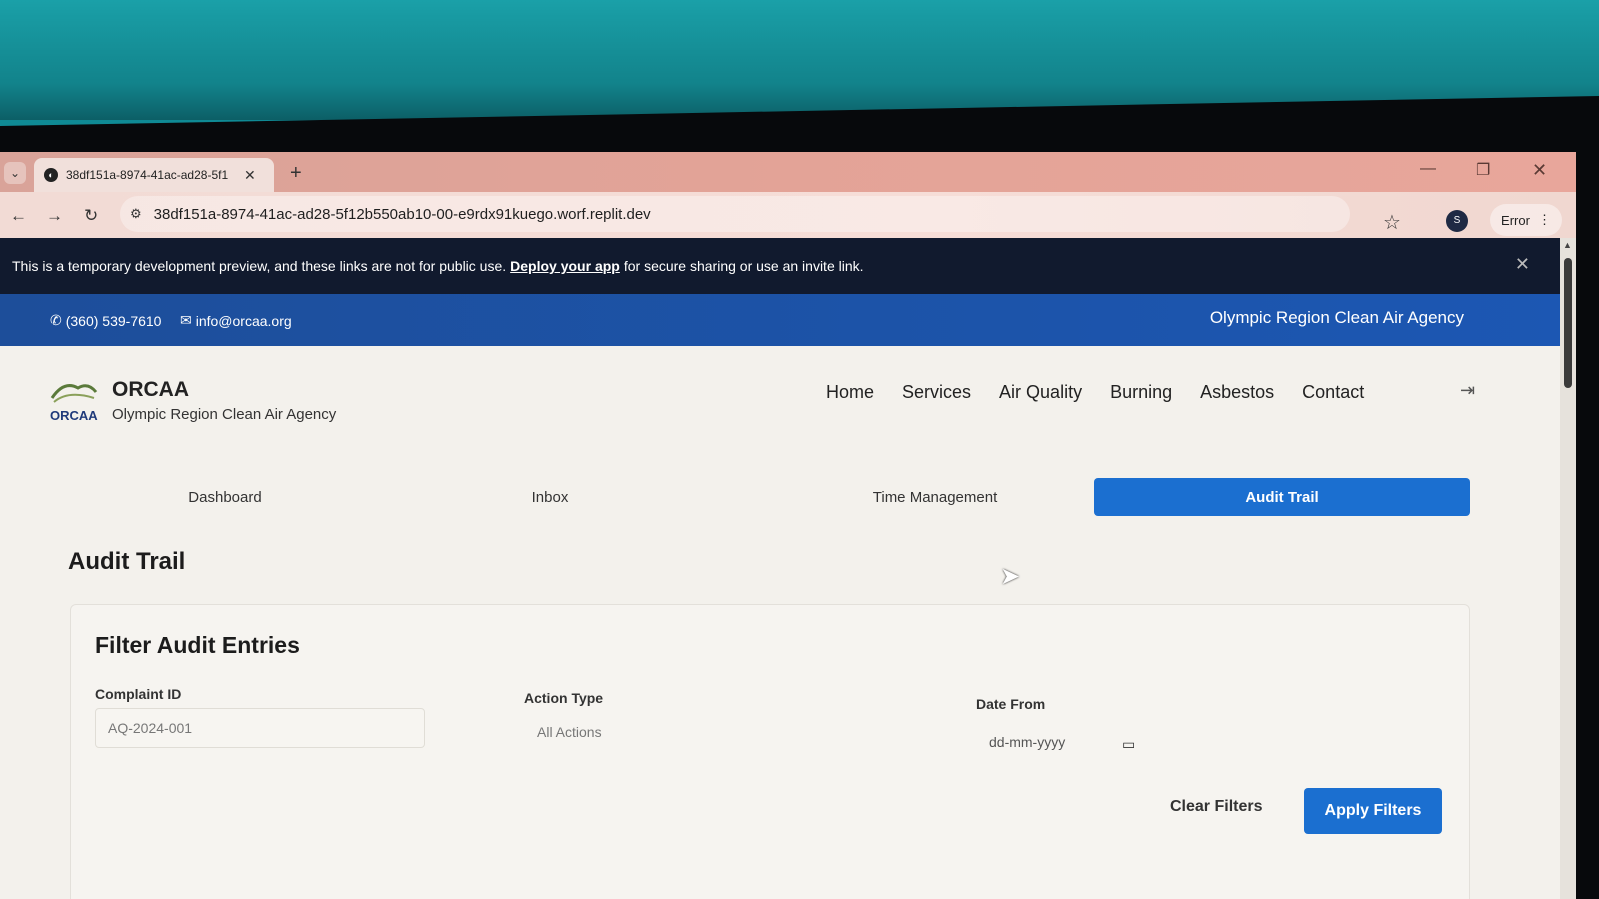 This screenshot has height=899, width=1599. Describe the element at coordinates (1522, 264) in the screenshot. I see `close-banner-icon: ✕` at that location.